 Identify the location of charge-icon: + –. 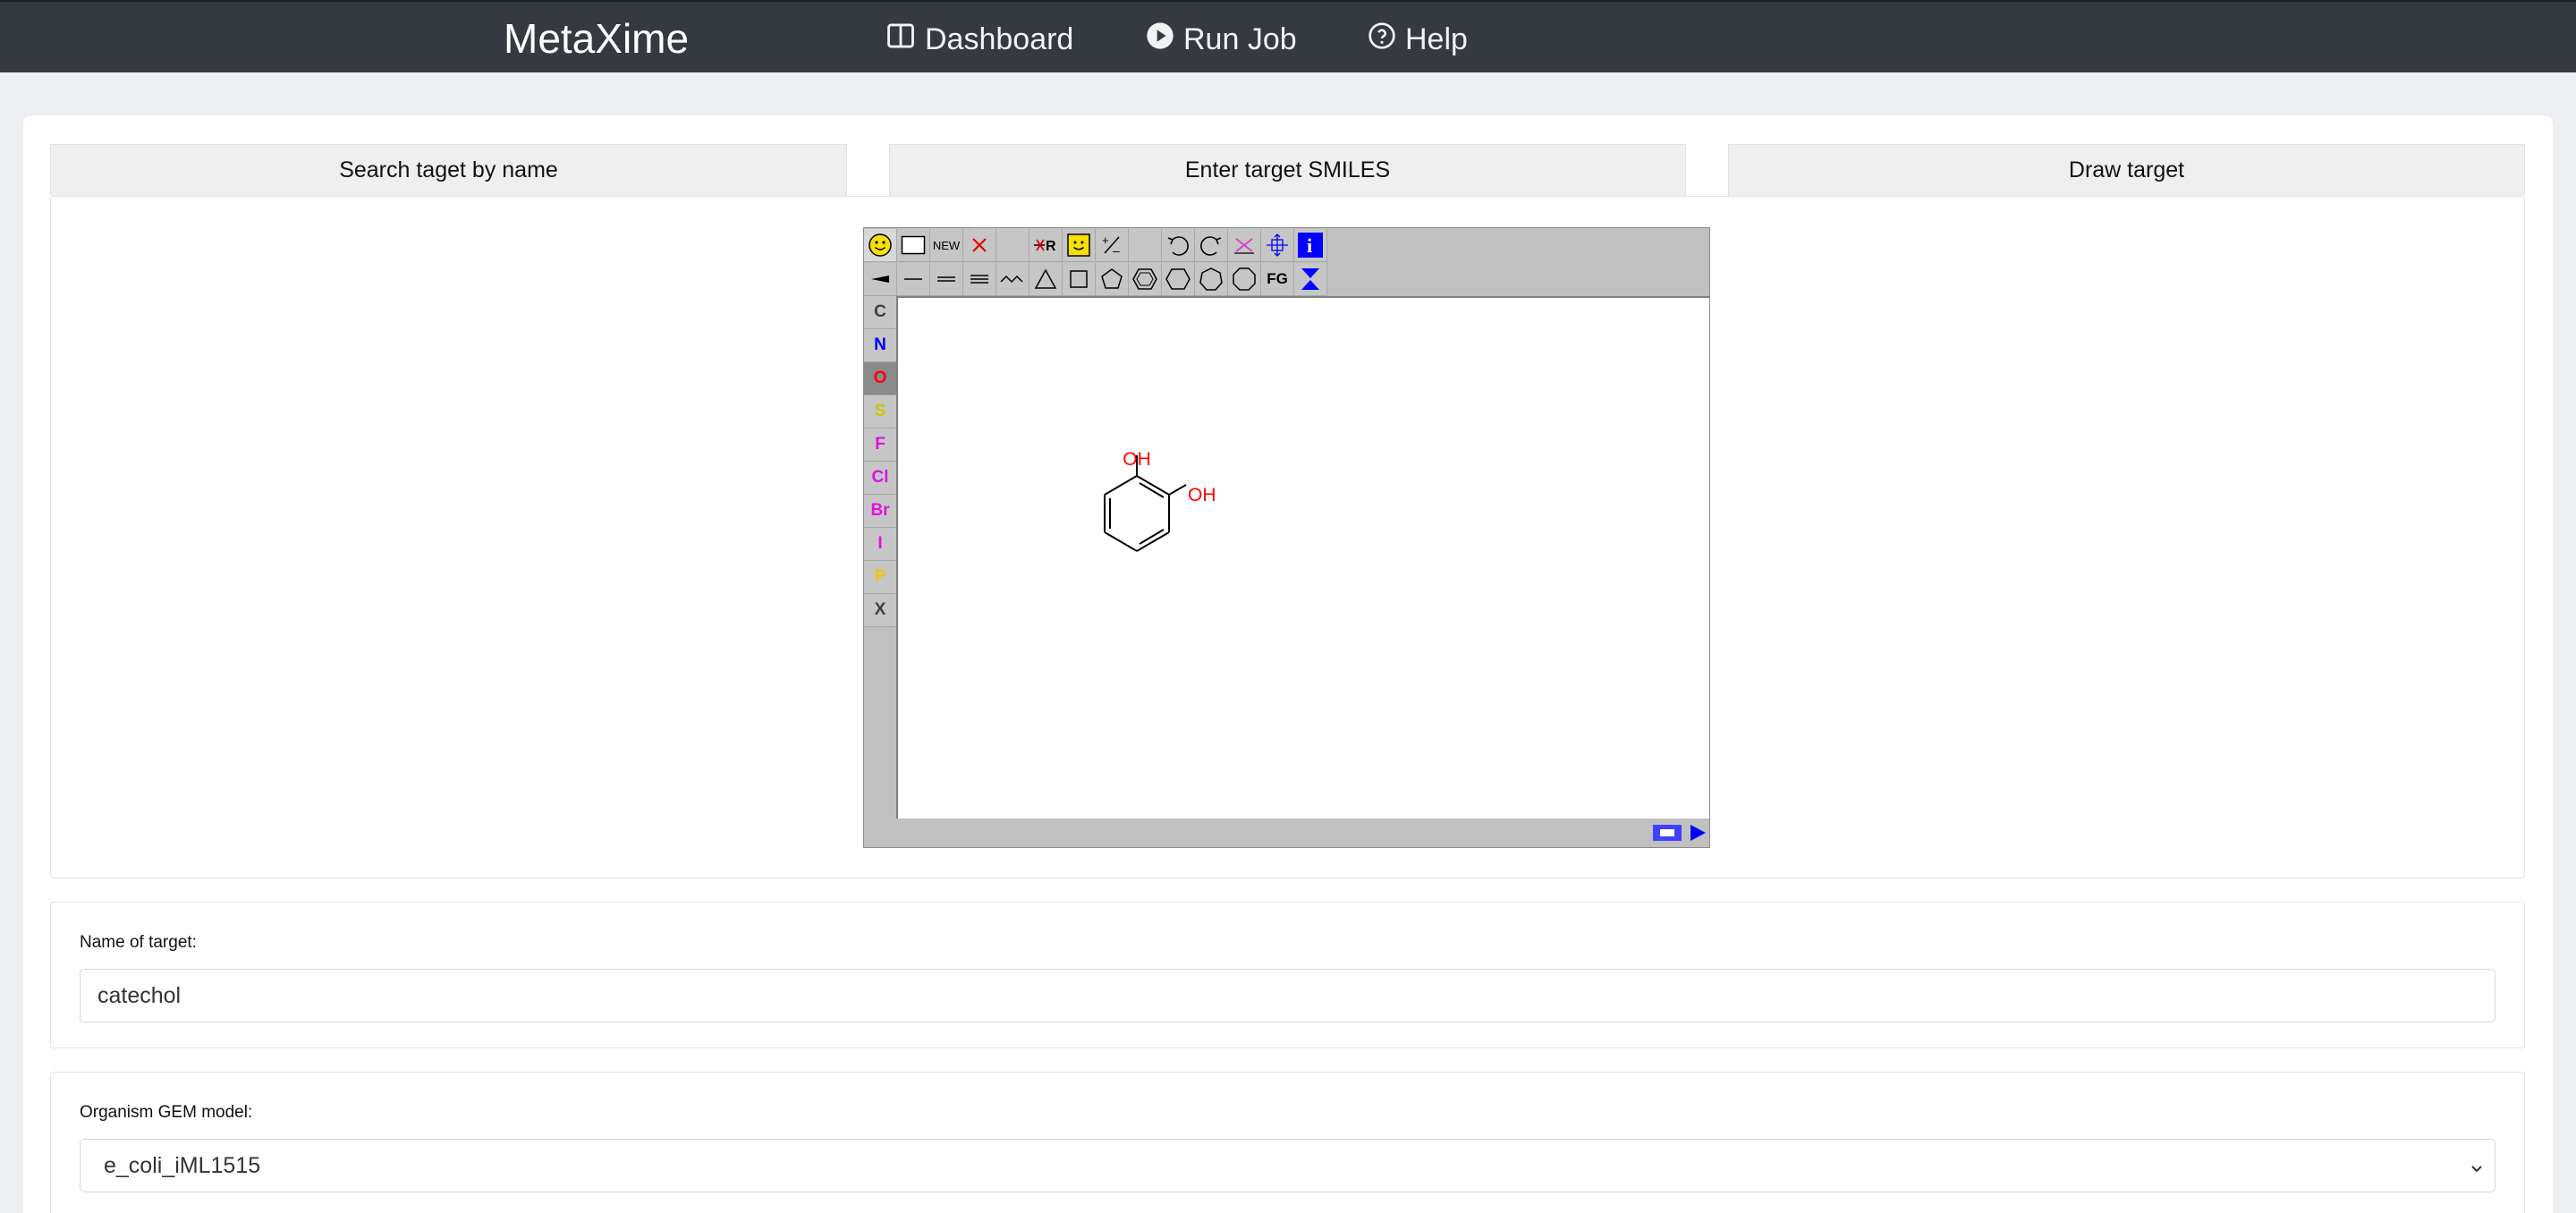
(1112, 245).